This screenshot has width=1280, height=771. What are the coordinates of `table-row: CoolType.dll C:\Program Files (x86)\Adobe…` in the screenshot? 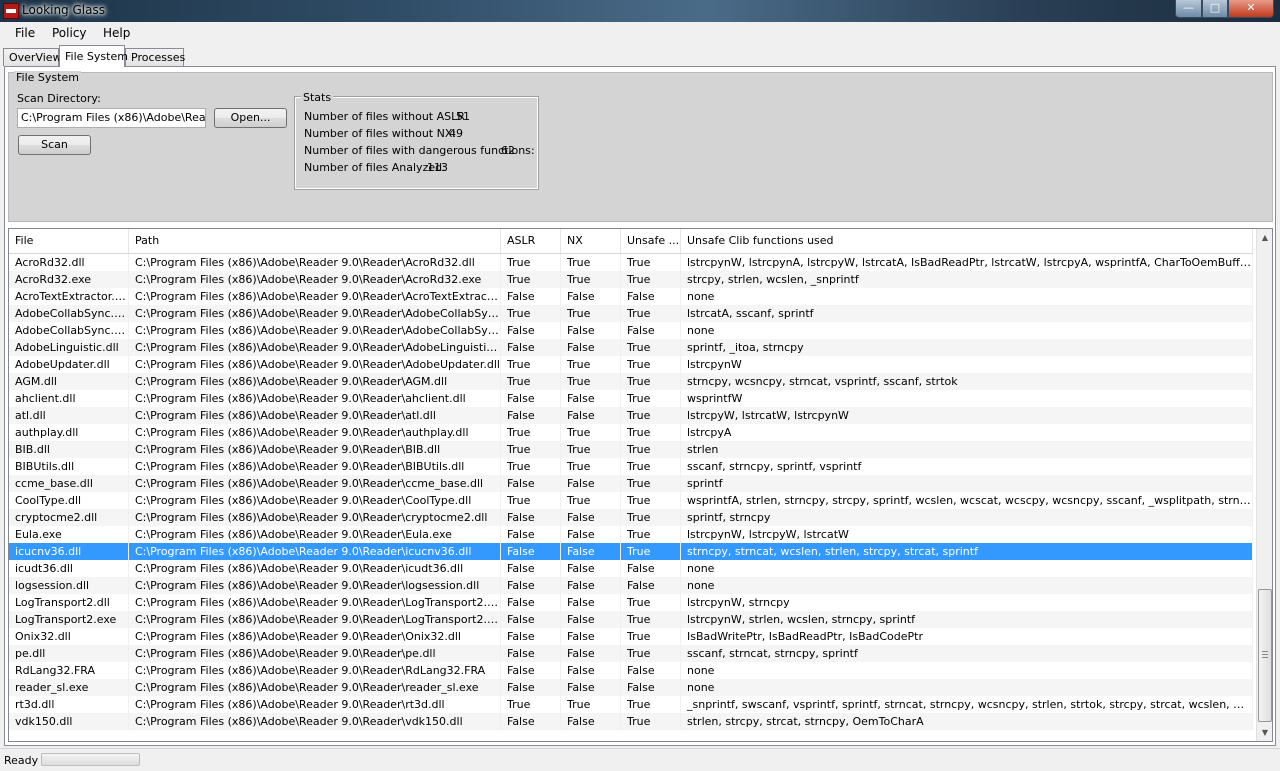 It's located at (631, 500).